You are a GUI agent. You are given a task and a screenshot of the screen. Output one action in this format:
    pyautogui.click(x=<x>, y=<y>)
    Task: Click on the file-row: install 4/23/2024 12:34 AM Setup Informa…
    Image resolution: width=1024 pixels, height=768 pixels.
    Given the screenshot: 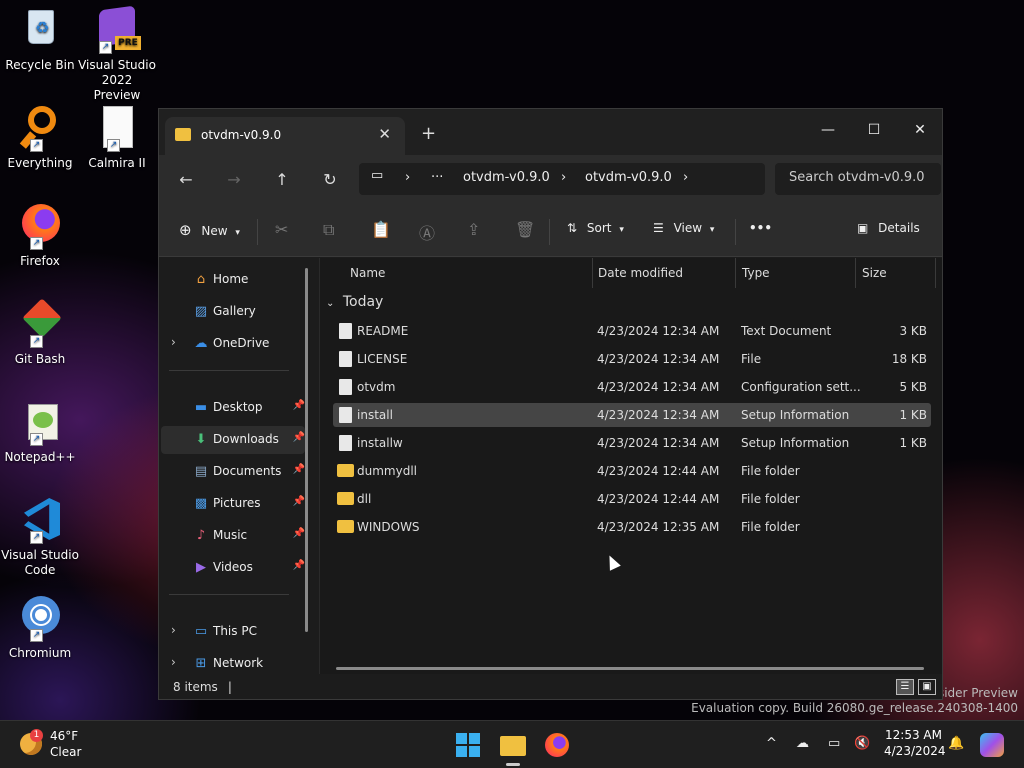 What is the action you would take?
    pyautogui.click(x=632, y=415)
    